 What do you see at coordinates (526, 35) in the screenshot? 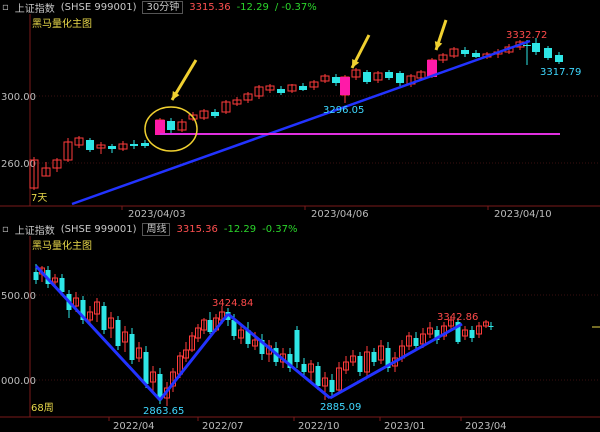
I see `high-price-label: 3332.72` at bounding box center [526, 35].